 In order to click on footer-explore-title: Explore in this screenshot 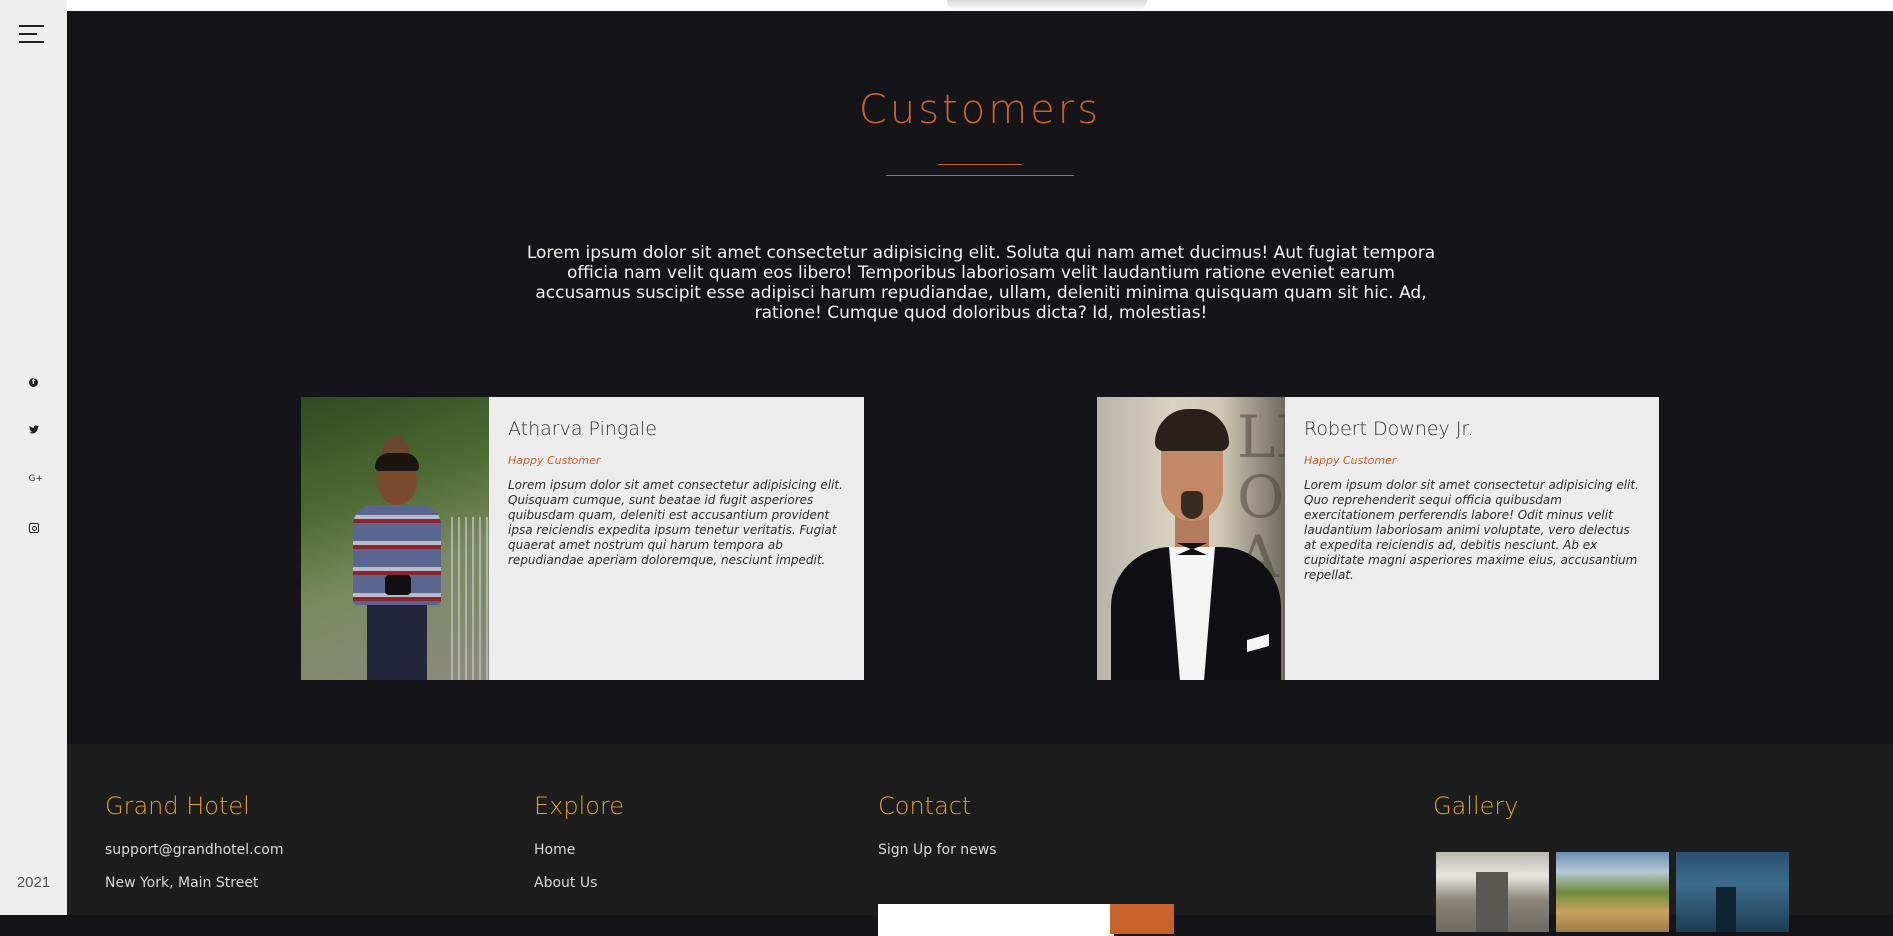, I will do `click(579, 806)`.